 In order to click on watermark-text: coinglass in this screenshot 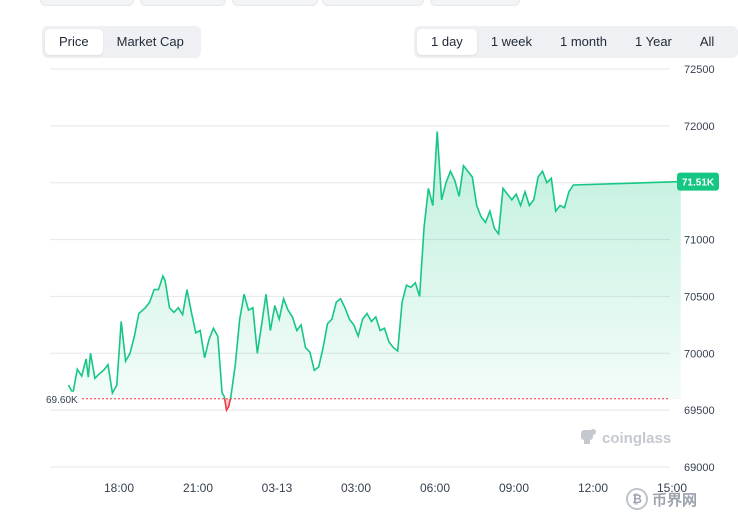, I will do `click(637, 438)`.